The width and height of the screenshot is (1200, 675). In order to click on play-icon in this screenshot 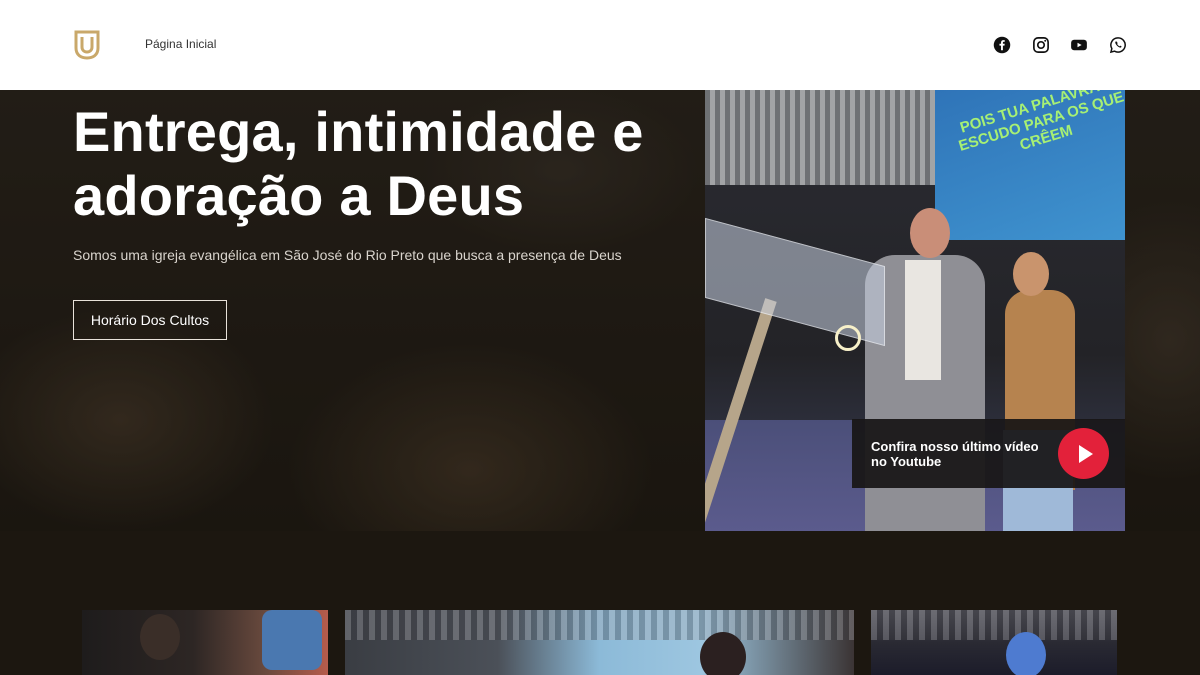, I will do `click(1085, 453)`.